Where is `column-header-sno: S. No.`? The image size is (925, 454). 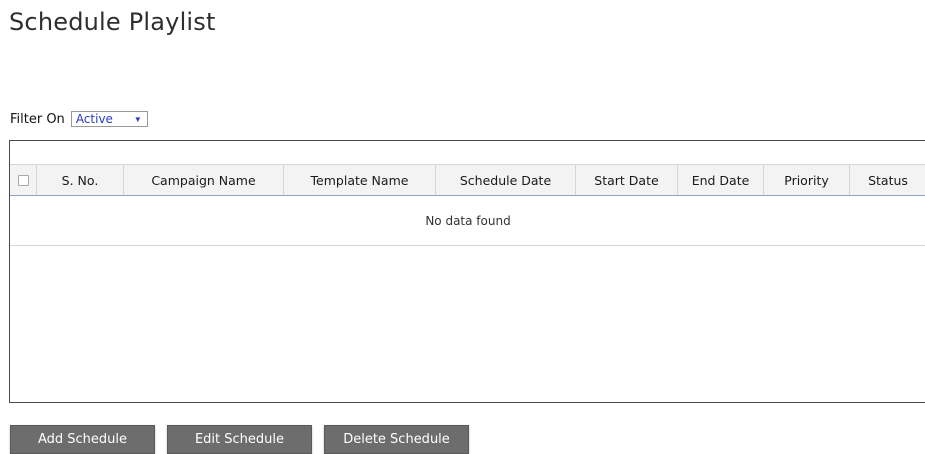
column-header-sno: S. No. is located at coordinates (80, 180).